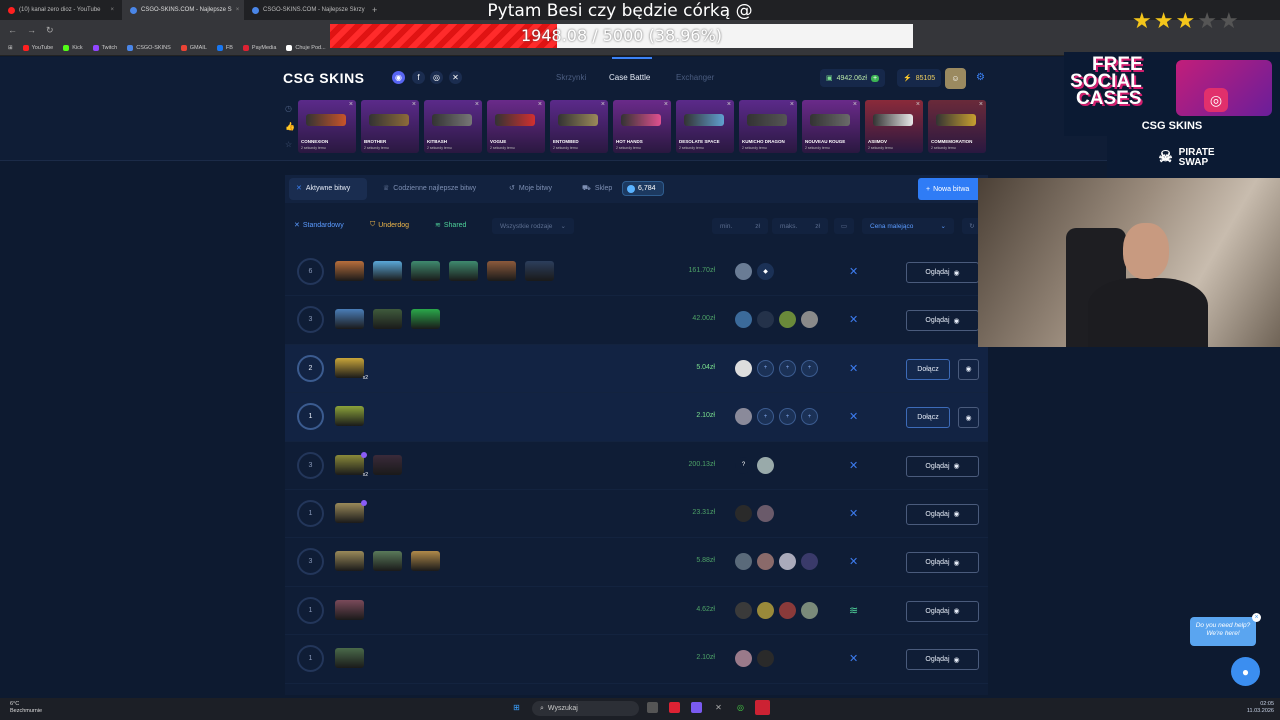 The image size is (1280, 720). Describe the element at coordinates (455, 77) in the screenshot. I see `x-twitter-icon: ✕` at that location.